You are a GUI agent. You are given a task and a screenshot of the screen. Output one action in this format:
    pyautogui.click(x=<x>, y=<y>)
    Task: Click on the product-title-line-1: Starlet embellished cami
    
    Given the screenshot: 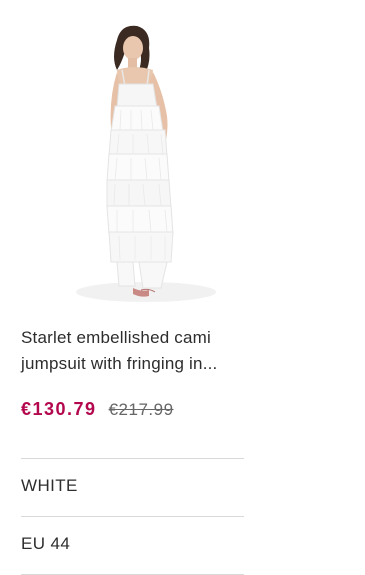 What is the action you would take?
    pyautogui.click(x=116, y=337)
    